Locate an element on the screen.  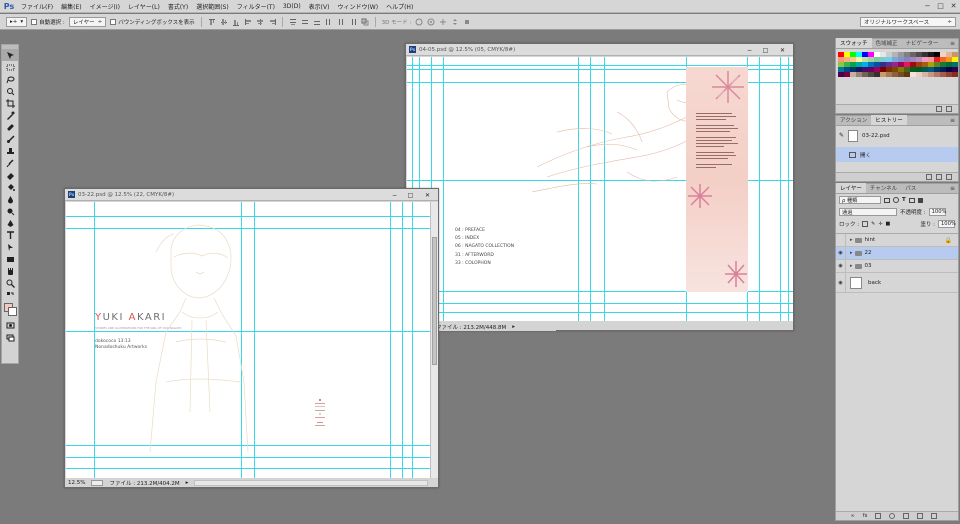
history-state-open: 開く is located at coordinates (897, 154).